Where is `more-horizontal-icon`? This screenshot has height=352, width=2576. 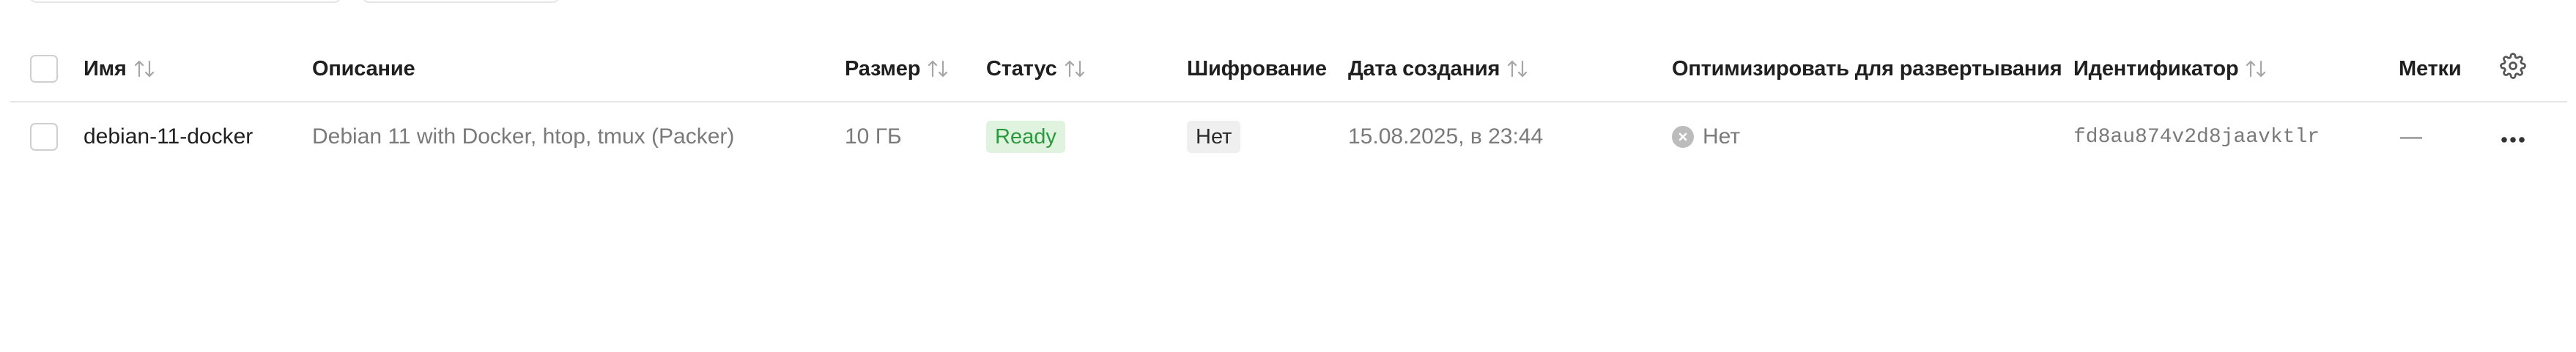 more-horizontal-icon is located at coordinates (2513, 136).